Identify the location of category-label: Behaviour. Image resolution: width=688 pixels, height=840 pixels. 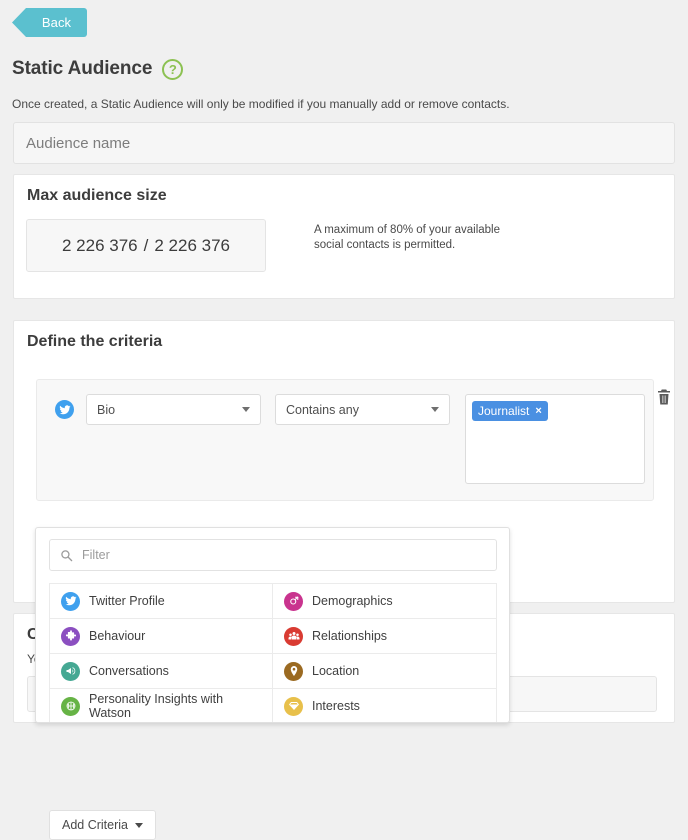
(117, 636).